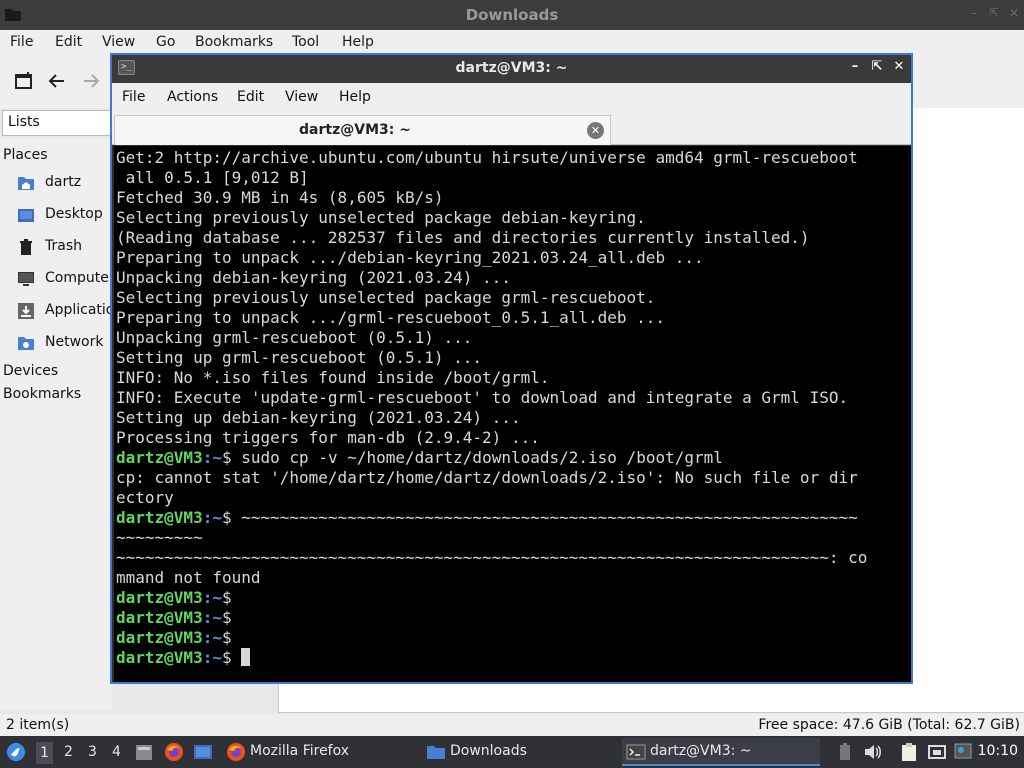 Image resolution: width=1024 pixels, height=768 pixels. Describe the element at coordinates (845, 752) in the screenshot. I see `battery-icon` at that location.